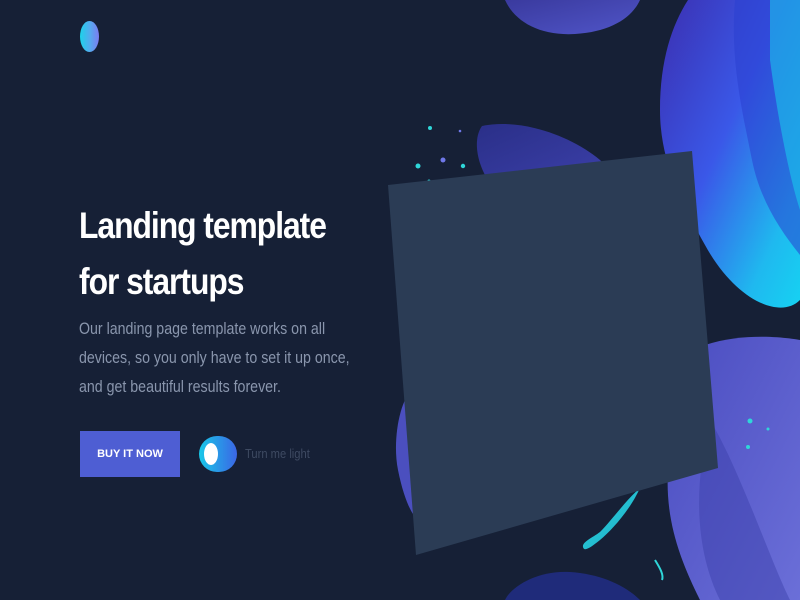 The image size is (800, 600). Describe the element at coordinates (572, 585) in the screenshot. I see `blob-bottom` at that location.